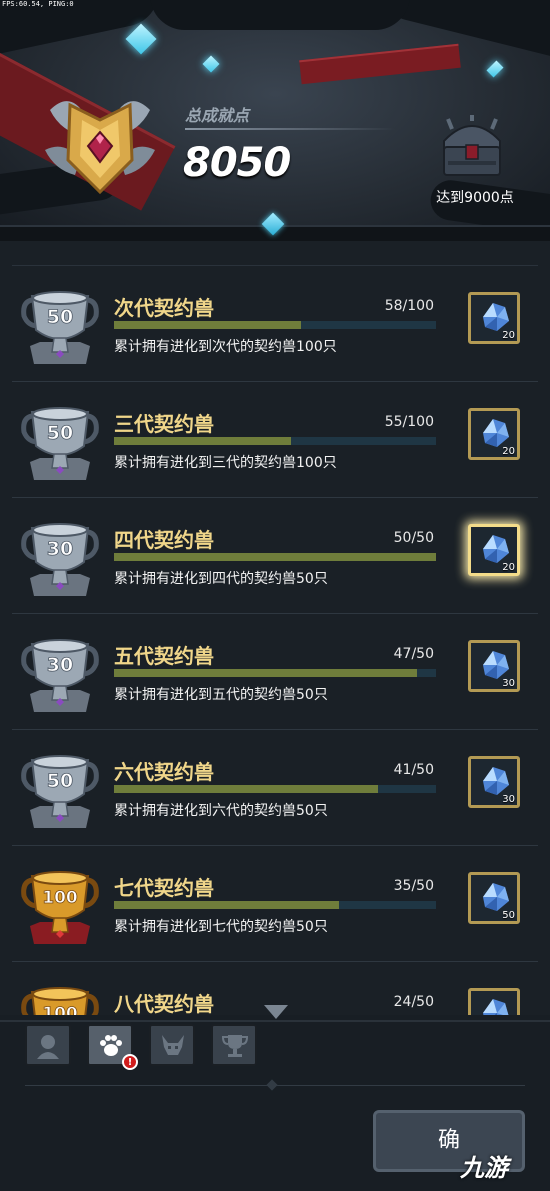 The image size is (550, 1191). I want to click on total-label-underline, so click(290, 129).